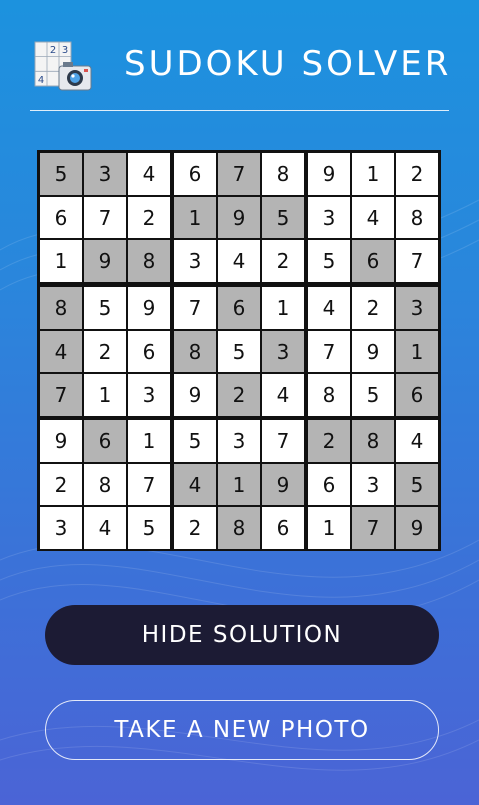 The width and height of the screenshot is (479, 805). I want to click on app-header: 2 3 4 SUDOKU SOLVER, so click(239, 56).